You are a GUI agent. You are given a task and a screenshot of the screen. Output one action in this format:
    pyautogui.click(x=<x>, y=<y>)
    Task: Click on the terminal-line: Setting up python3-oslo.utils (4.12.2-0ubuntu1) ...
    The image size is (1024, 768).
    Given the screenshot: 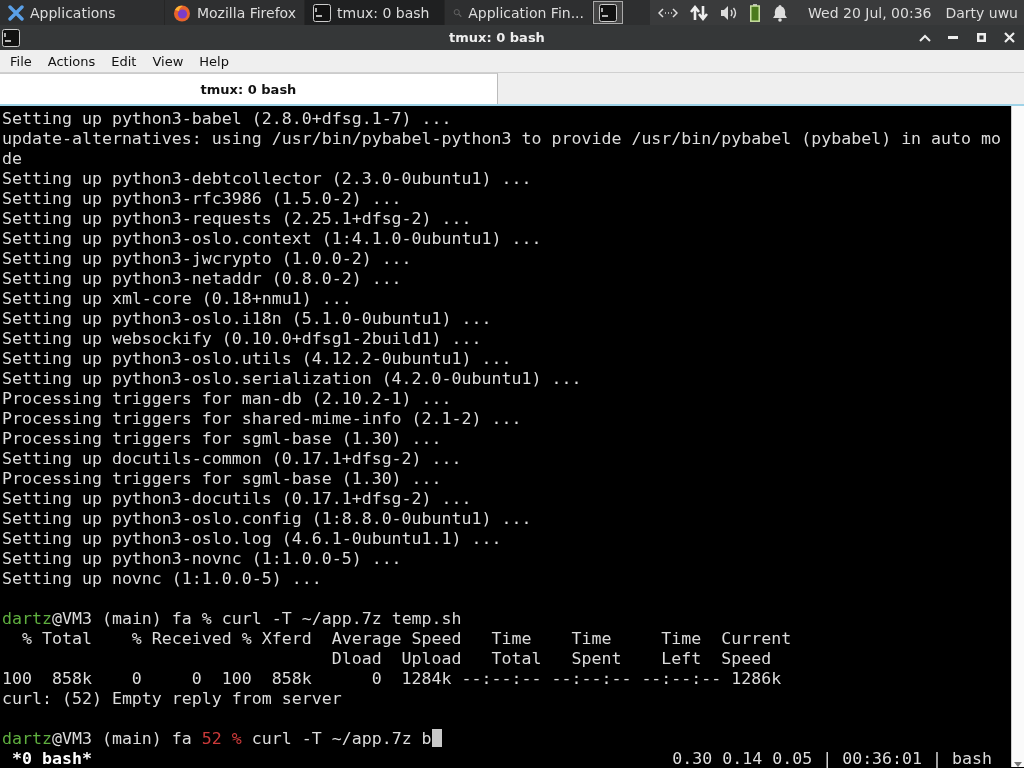 What is the action you would take?
    pyautogui.click(x=257, y=359)
    